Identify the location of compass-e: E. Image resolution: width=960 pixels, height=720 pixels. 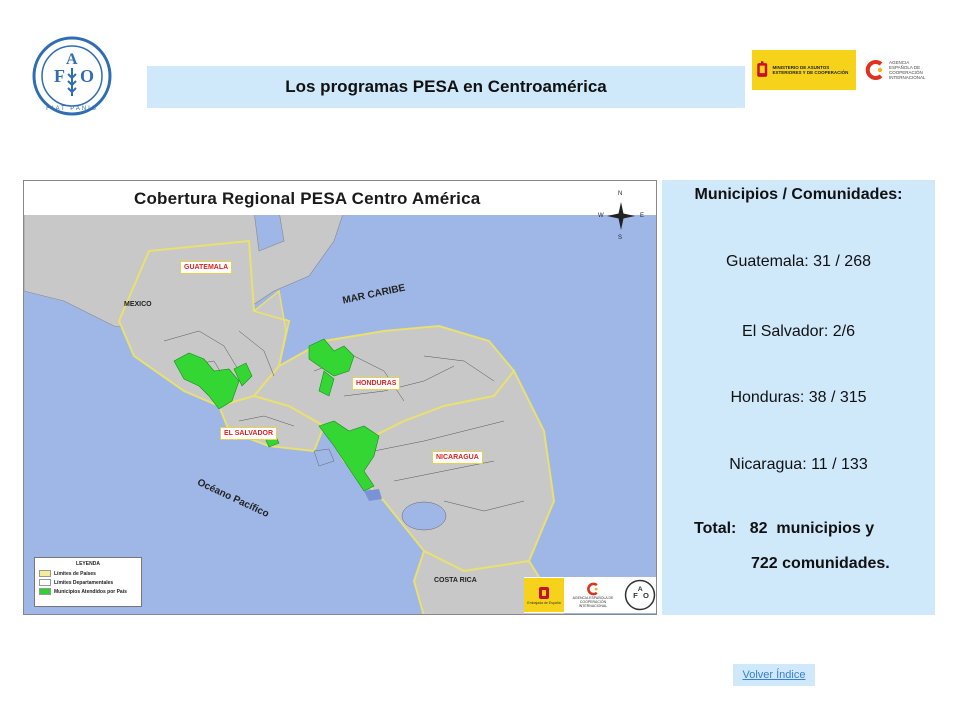
(642, 216).